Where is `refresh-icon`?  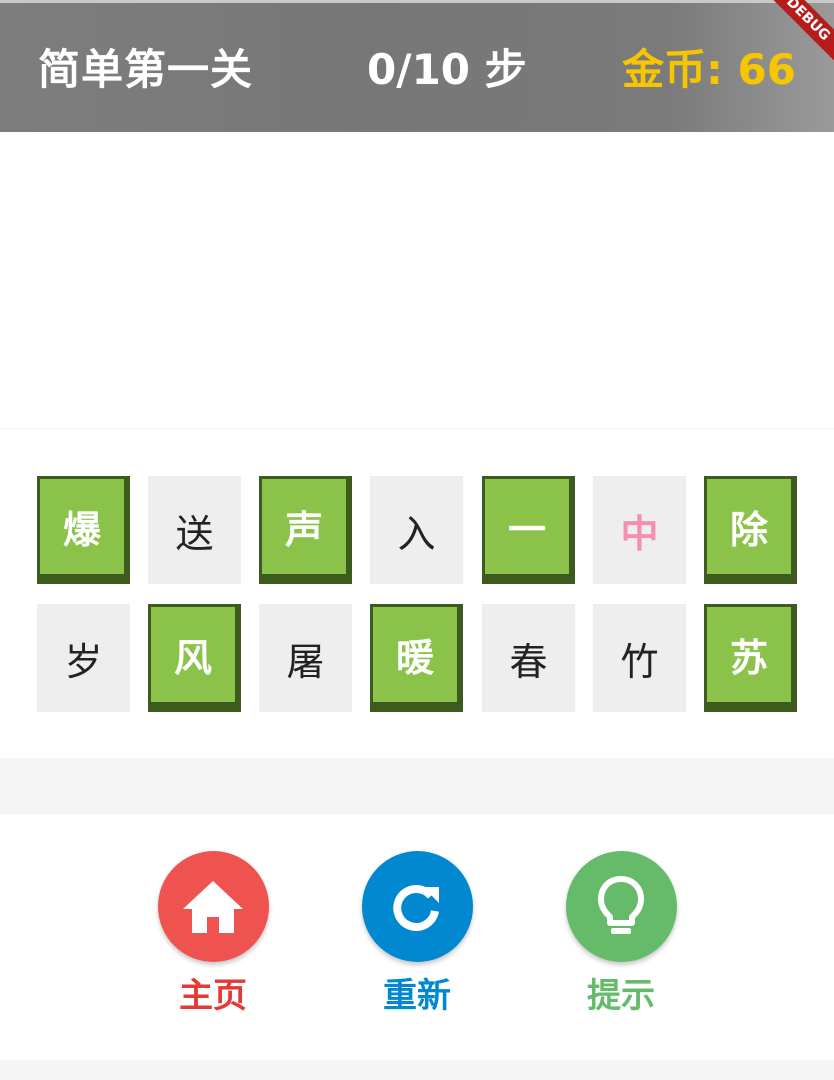 refresh-icon is located at coordinates (416, 907).